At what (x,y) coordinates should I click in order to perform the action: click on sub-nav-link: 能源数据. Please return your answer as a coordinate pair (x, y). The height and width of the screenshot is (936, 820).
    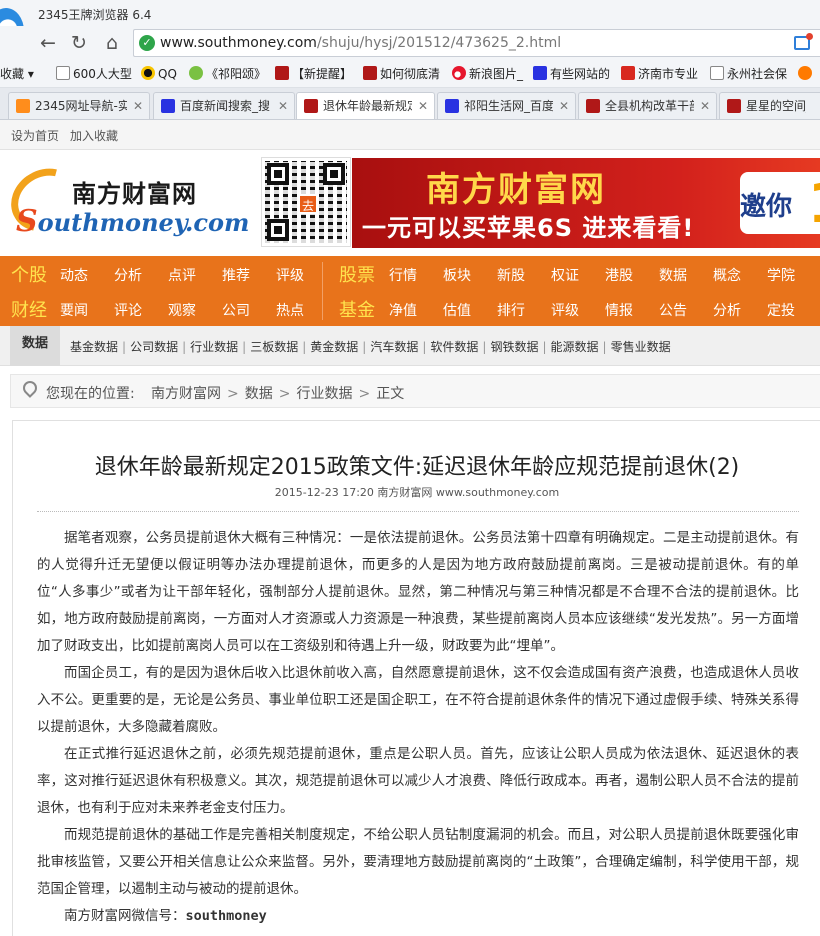
    Looking at the image, I should click on (575, 347).